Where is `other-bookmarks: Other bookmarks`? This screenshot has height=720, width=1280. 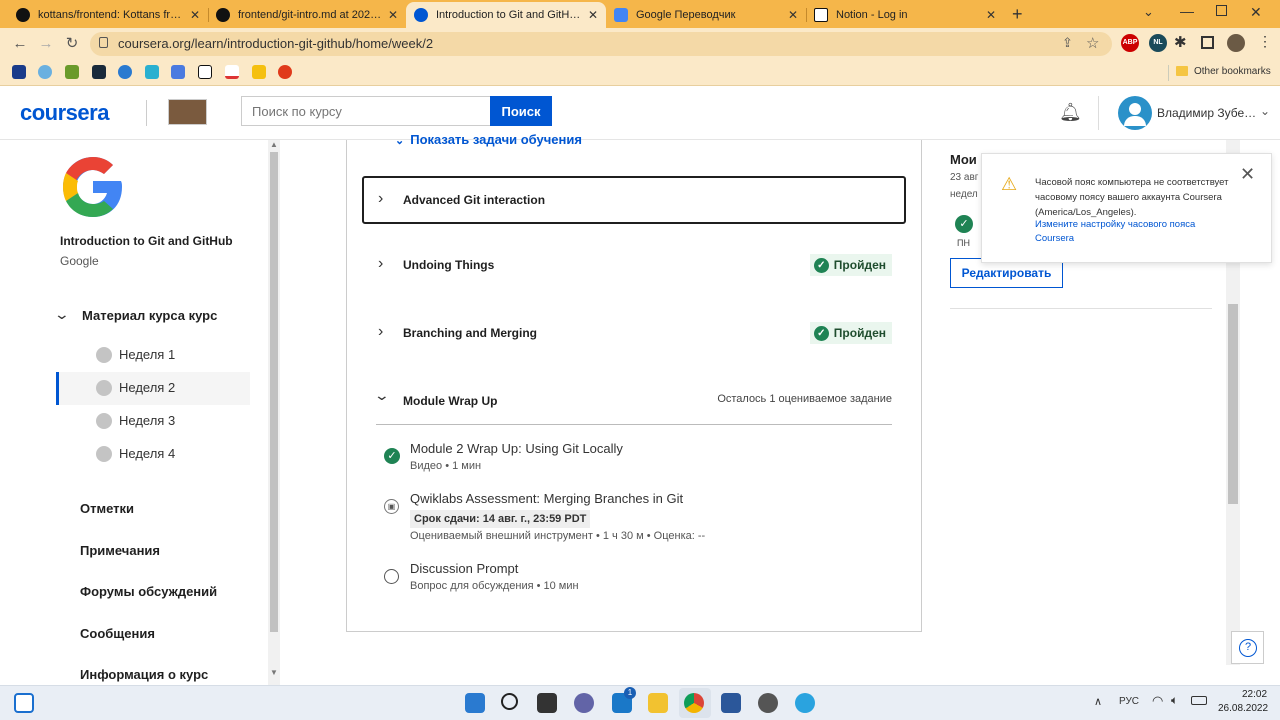 other-bookmarks: Other bookmarks is located at coordinates (1232, 71).